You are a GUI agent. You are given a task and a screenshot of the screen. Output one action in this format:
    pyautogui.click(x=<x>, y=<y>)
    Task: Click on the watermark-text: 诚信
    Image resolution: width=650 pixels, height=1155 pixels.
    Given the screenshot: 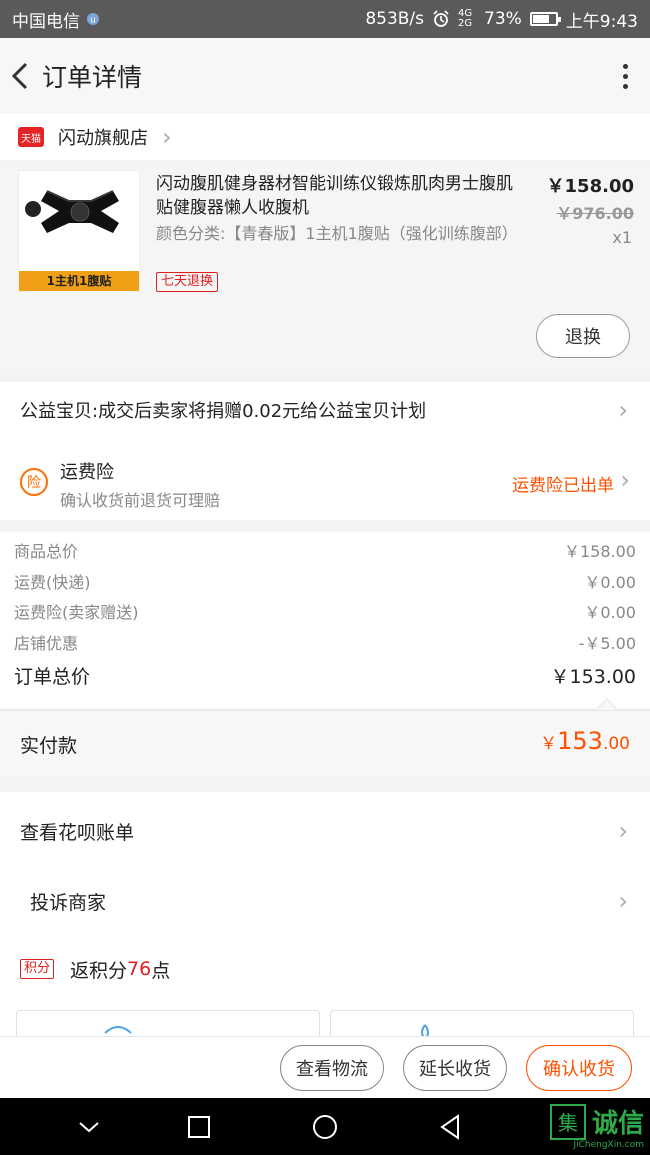 What is the action you would take?
    pyautogui.click(x=617, y=1124)
    